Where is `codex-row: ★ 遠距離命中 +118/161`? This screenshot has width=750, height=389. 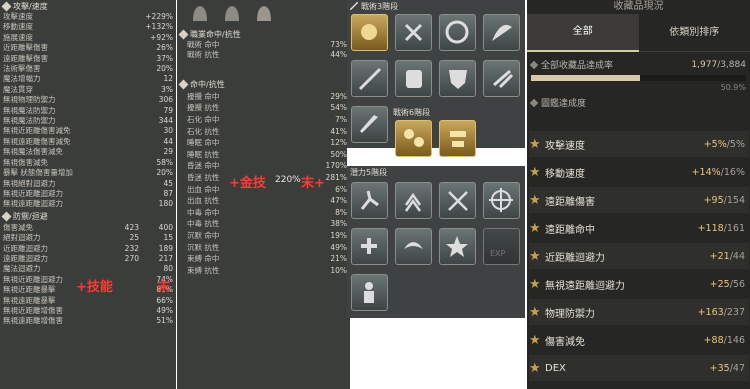 codex-row: ★ 遠距離命中 +118/161 is located at coordinates (639, 228).